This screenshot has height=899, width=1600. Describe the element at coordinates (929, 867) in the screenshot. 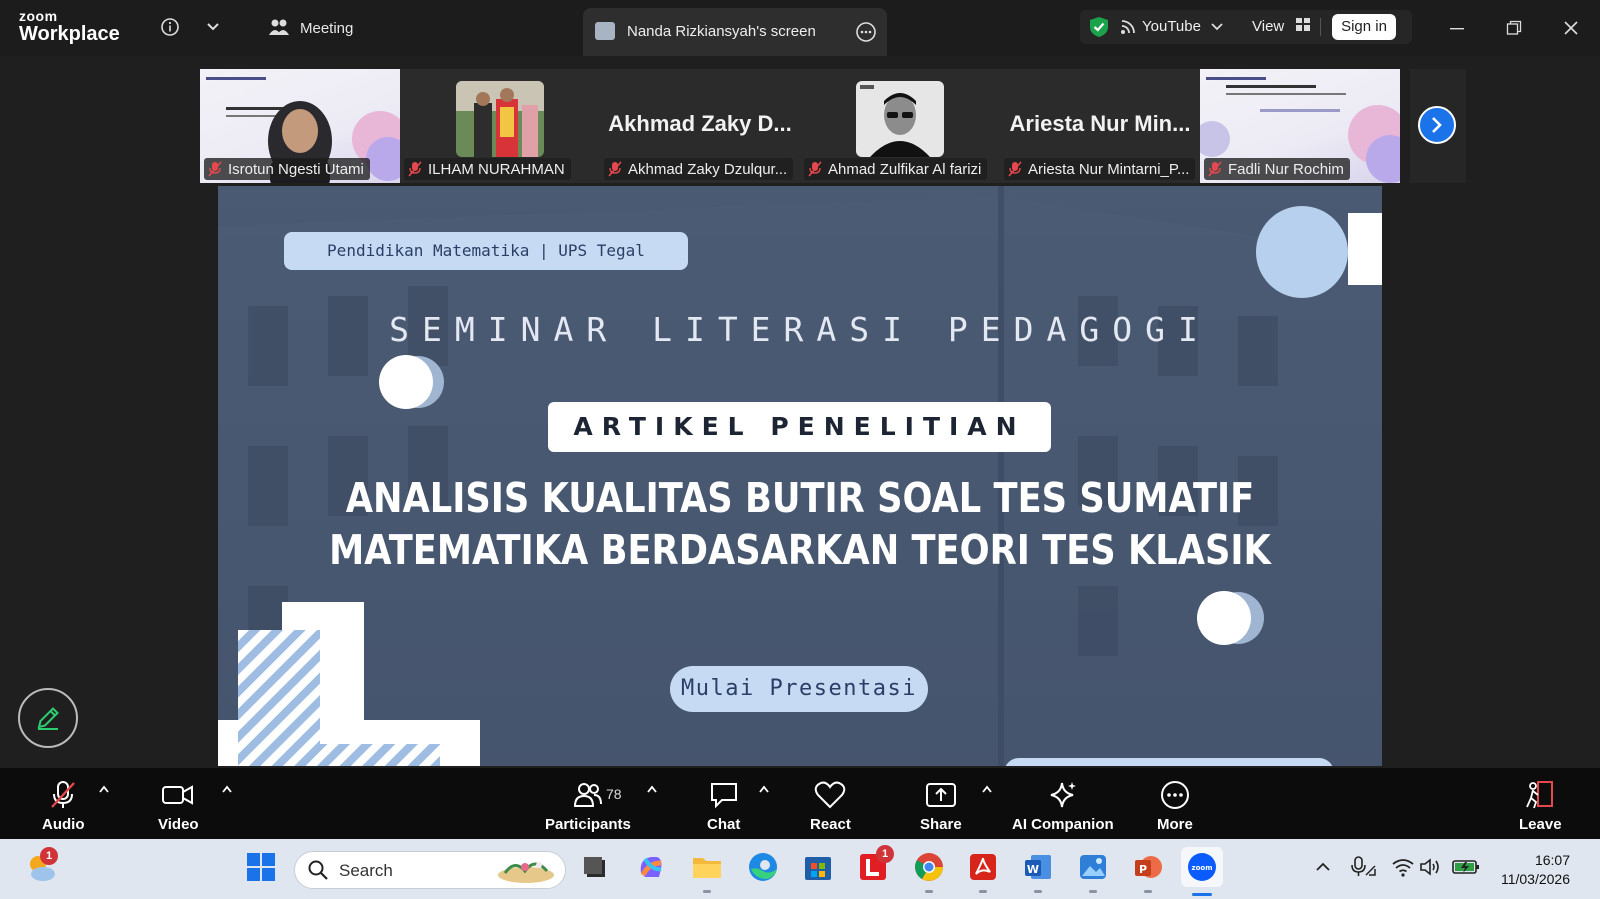

I see `chrome-browser-icon` at that location.